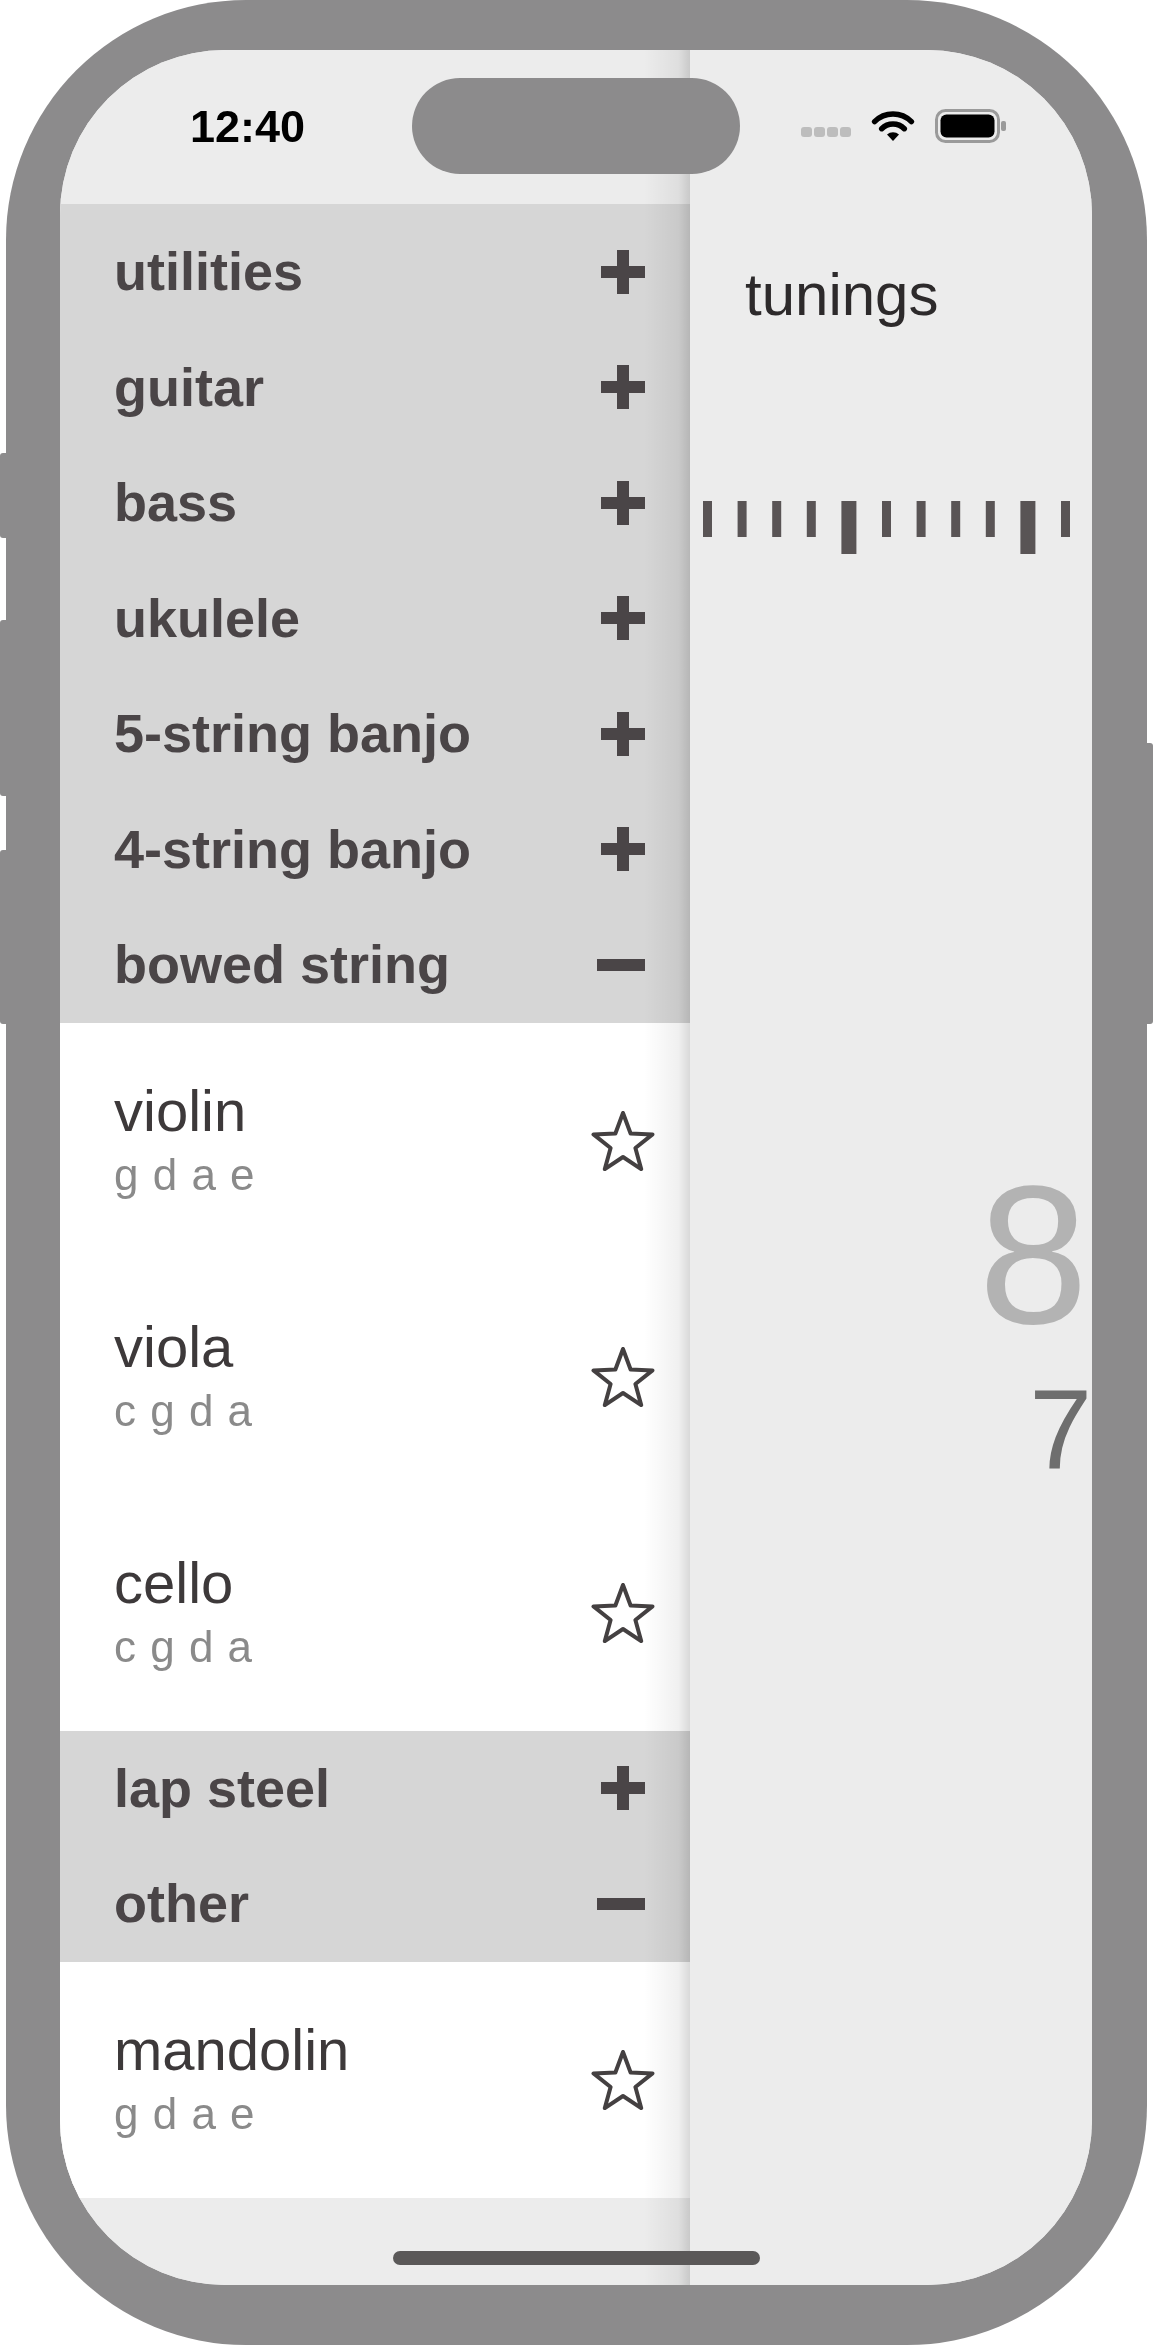 Image resolution: width=1153 pixels, height=2345 pixels. Describe the element at coordinates (375, 387) in the screenshot. I see `category-header: guitar` at that location.